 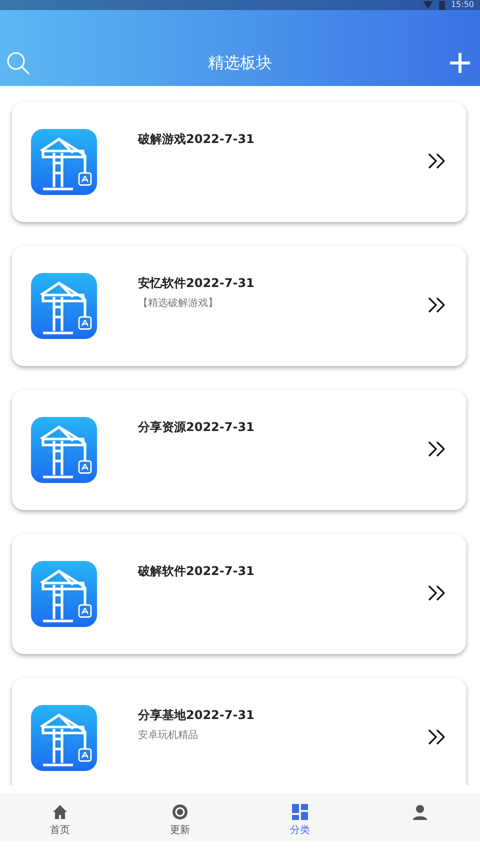 What do you see at coordinates (197, 139) in the screenshot?
I see `card-title: 破解游戏2022-7-31` at bounding box center [197, 139].